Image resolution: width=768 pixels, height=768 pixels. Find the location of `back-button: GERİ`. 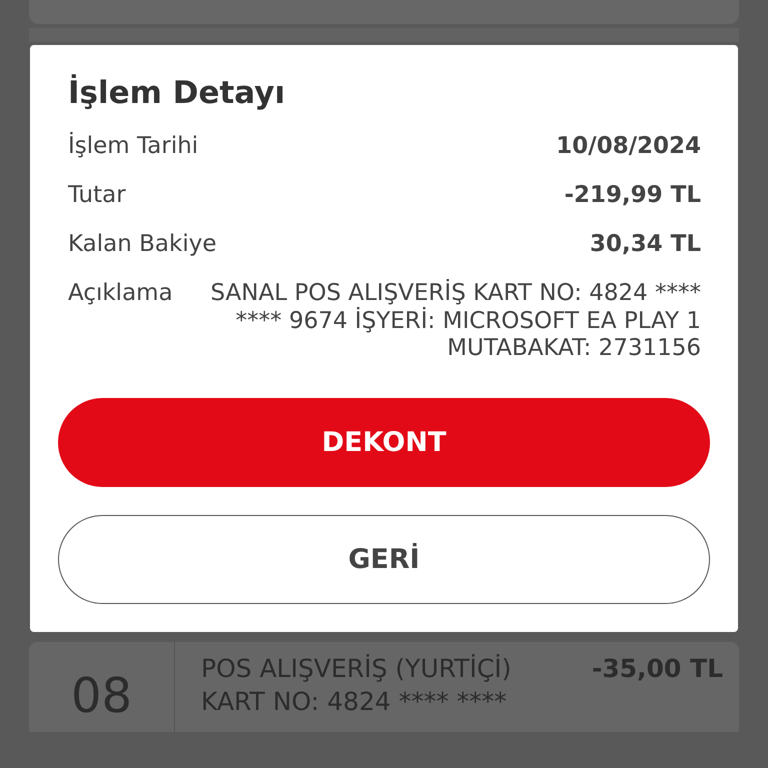

back-button: GERİ is located at coordinates (384, 559).